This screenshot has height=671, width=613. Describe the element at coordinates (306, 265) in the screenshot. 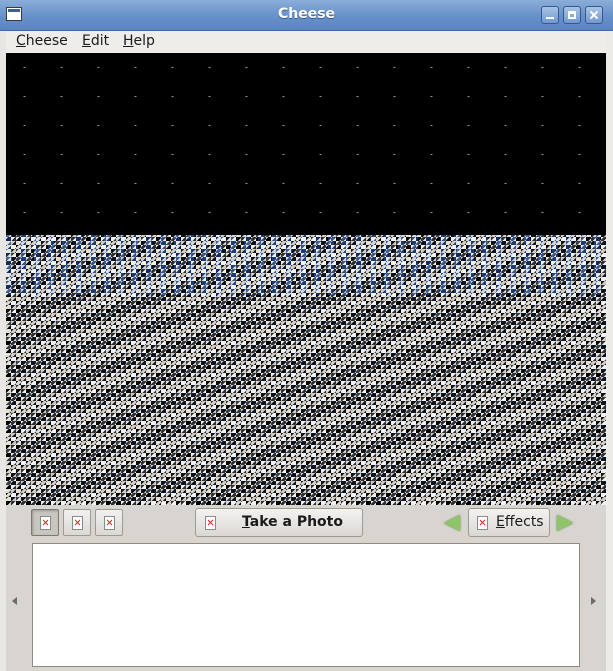

I see `preview-blue-band` at that location.